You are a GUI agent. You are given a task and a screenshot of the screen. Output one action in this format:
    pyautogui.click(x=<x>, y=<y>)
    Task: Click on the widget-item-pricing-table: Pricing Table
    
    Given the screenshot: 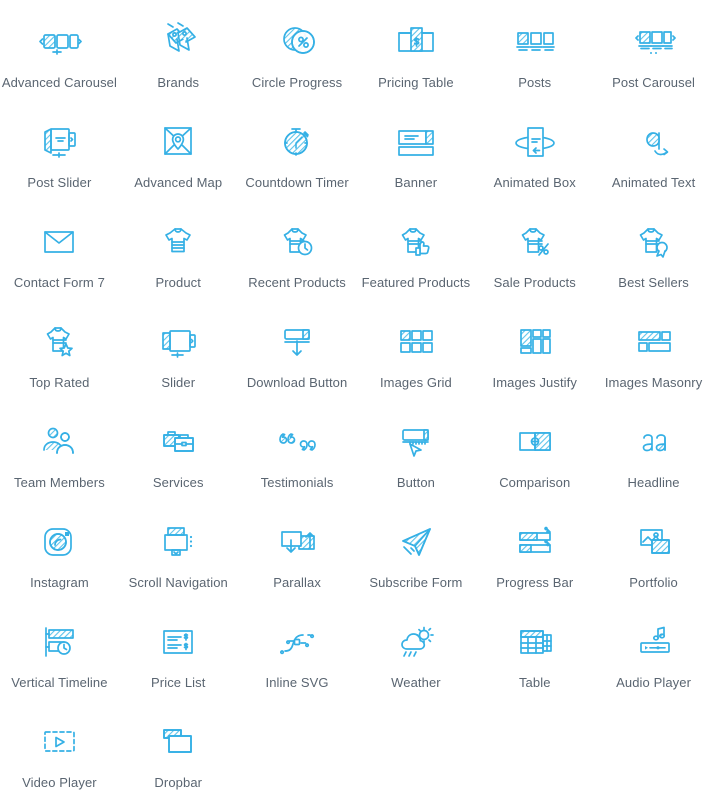 What is the action you would take?
    pyautogui.click(x=416, y=54)
    